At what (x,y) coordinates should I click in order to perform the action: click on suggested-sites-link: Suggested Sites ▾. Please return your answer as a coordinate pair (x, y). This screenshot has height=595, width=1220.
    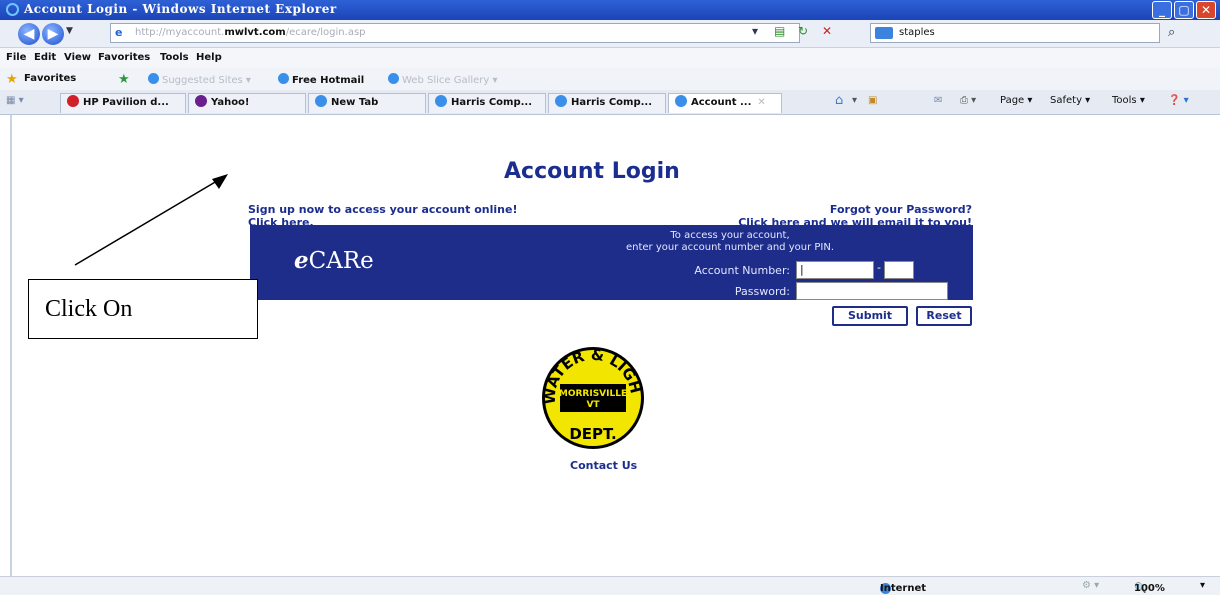
    Looking at the image, I should click on (199, 79).